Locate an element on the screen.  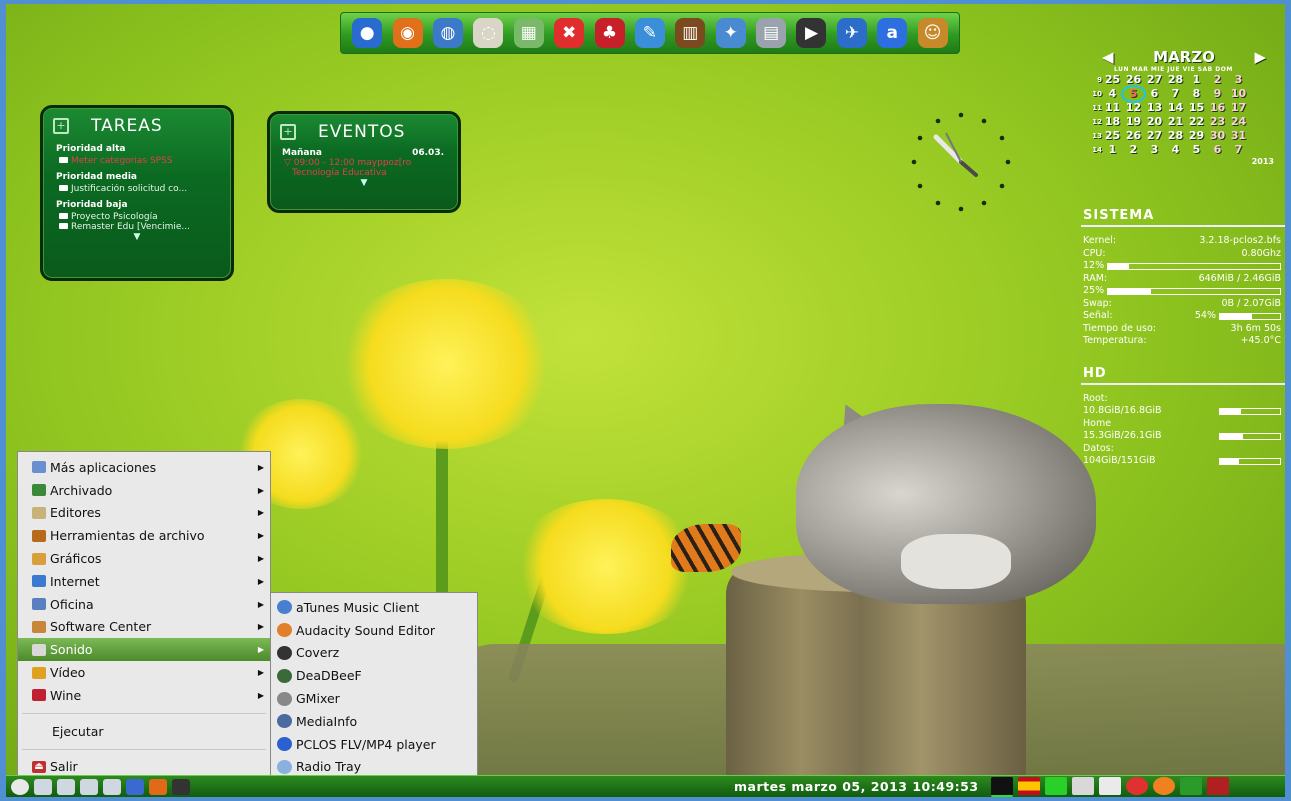
calendar-day: 14 is located at coordinates (1175, 108).